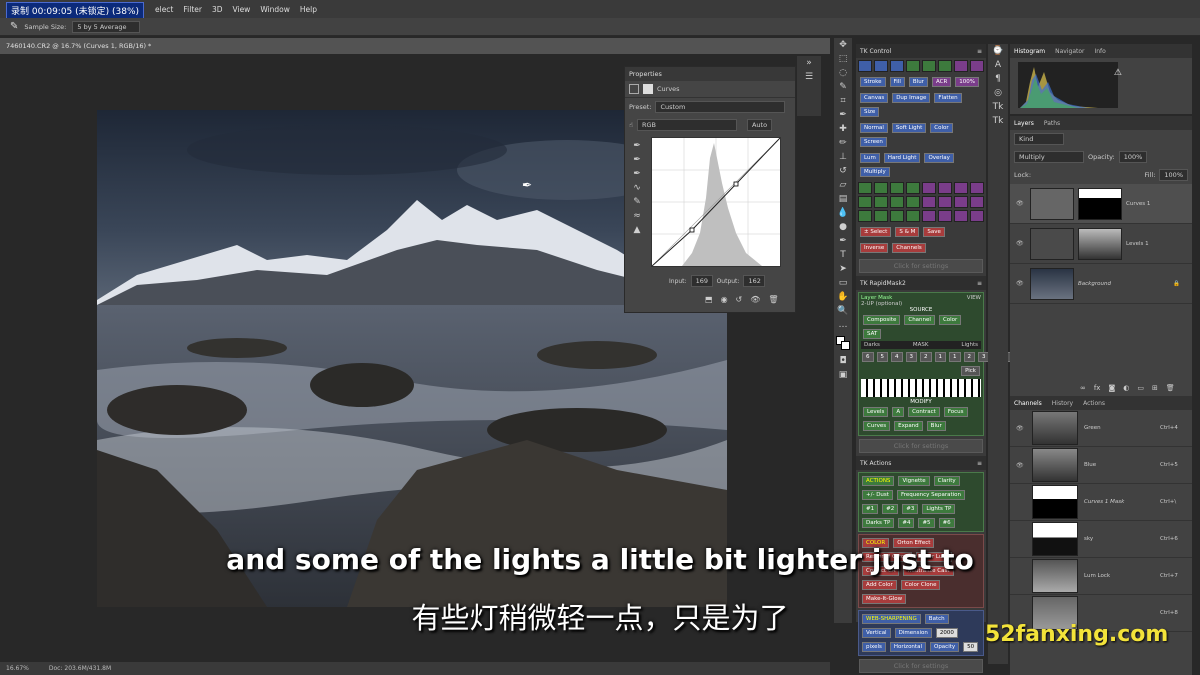 The height and width of the screenshot is (675, 1200). Describe the element at coordinates (843, 311) in the screenshot. I see `zoom-tool-icon: 🔍` at that location.